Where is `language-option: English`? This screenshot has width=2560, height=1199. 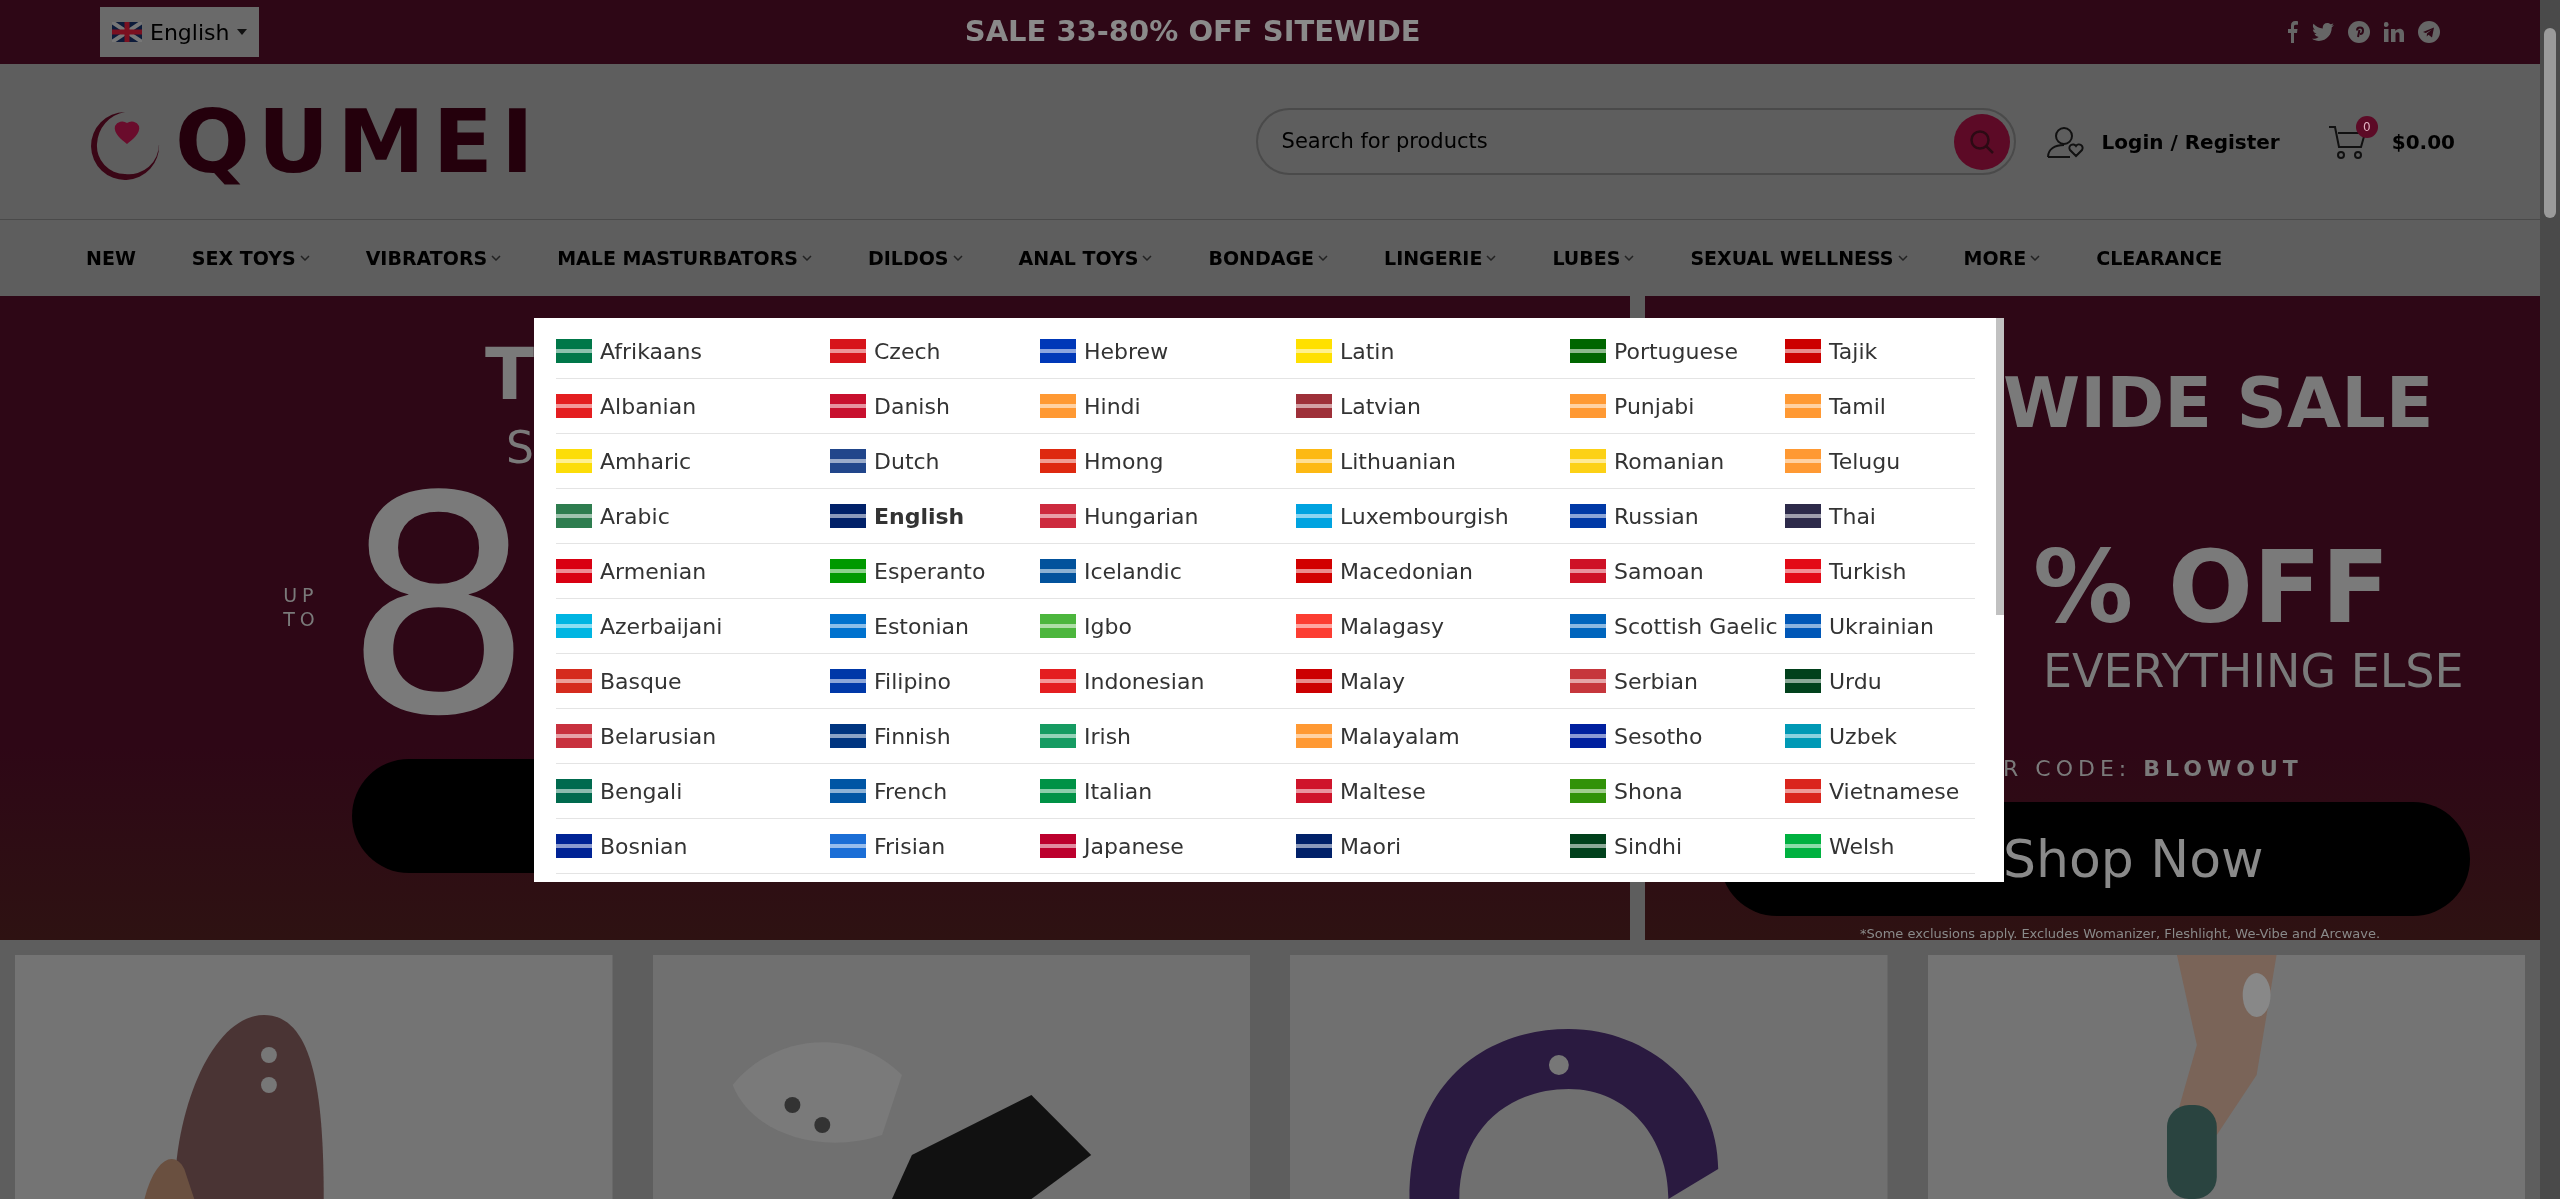 language-option: English is located at coordinates (935, 516).